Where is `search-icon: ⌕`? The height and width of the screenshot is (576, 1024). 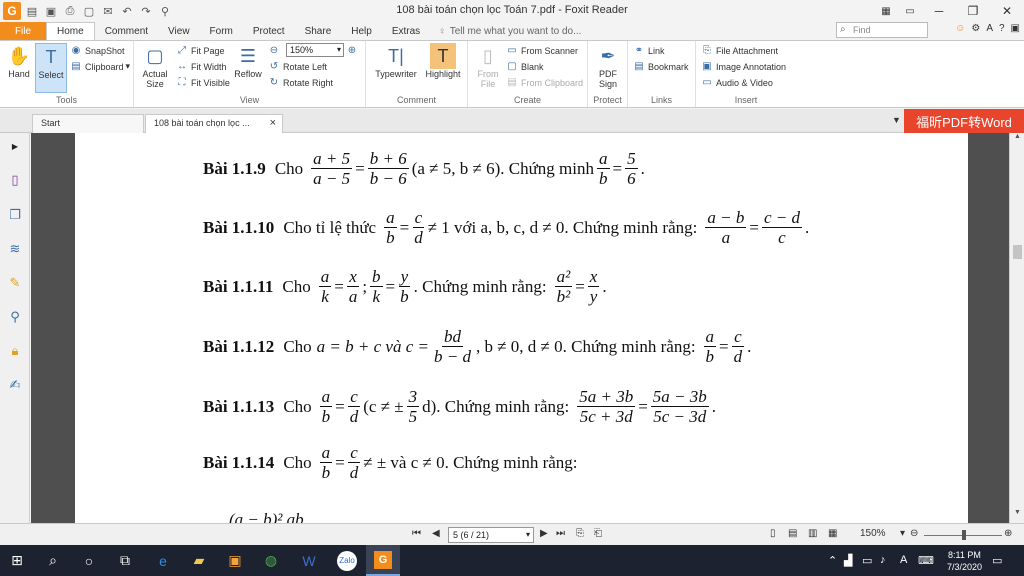 search-icon: ⌕ is located at coordinates (53, 560).